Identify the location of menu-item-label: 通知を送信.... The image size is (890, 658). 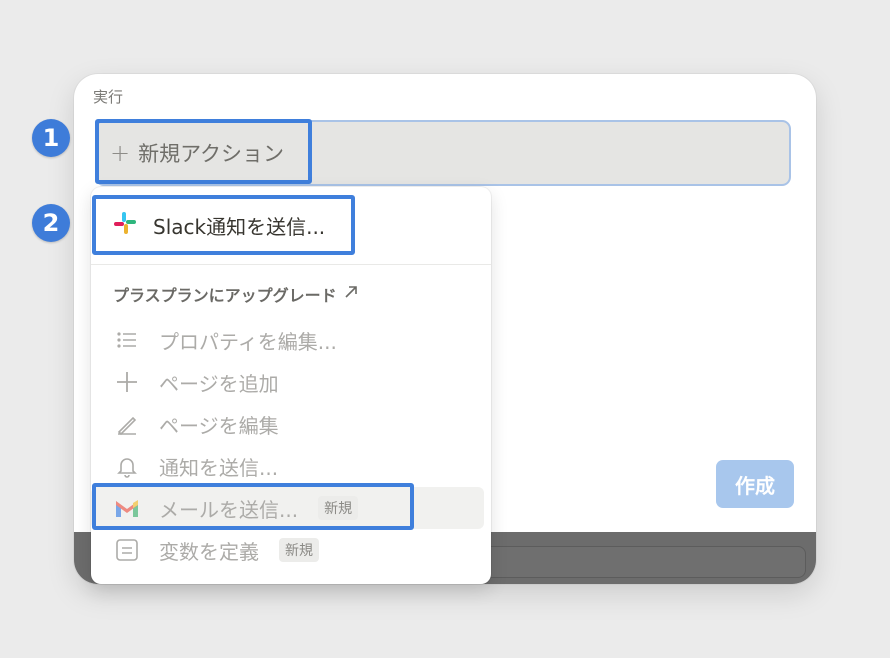
(219, 467).